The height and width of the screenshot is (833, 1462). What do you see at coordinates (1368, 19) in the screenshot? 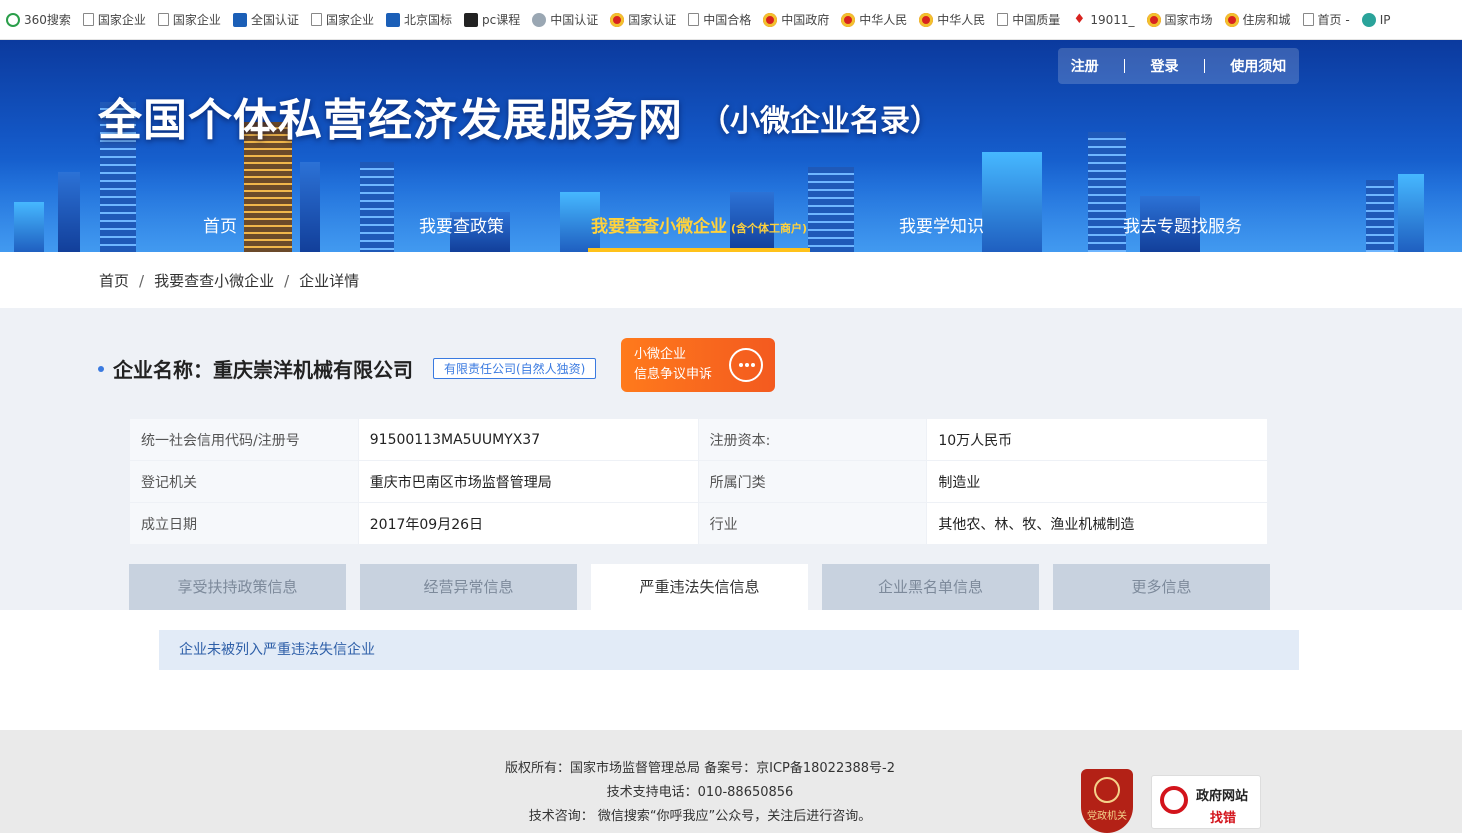
I see `ip-icon` at bounding box center [1368, 19].